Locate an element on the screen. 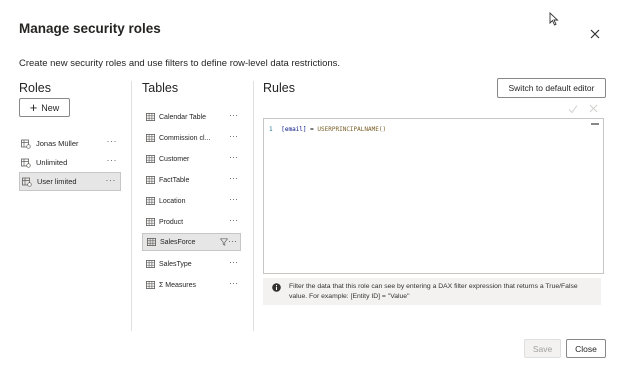 The image size is (624, 367). table-label: SalesType is located at coordinates (175, 264).